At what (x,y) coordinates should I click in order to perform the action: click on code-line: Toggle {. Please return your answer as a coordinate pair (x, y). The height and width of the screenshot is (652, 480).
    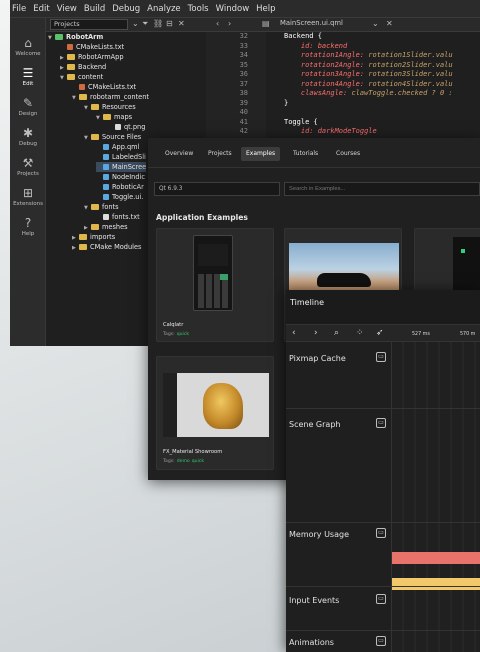
    Looking at the image, I should click on (301, 122).